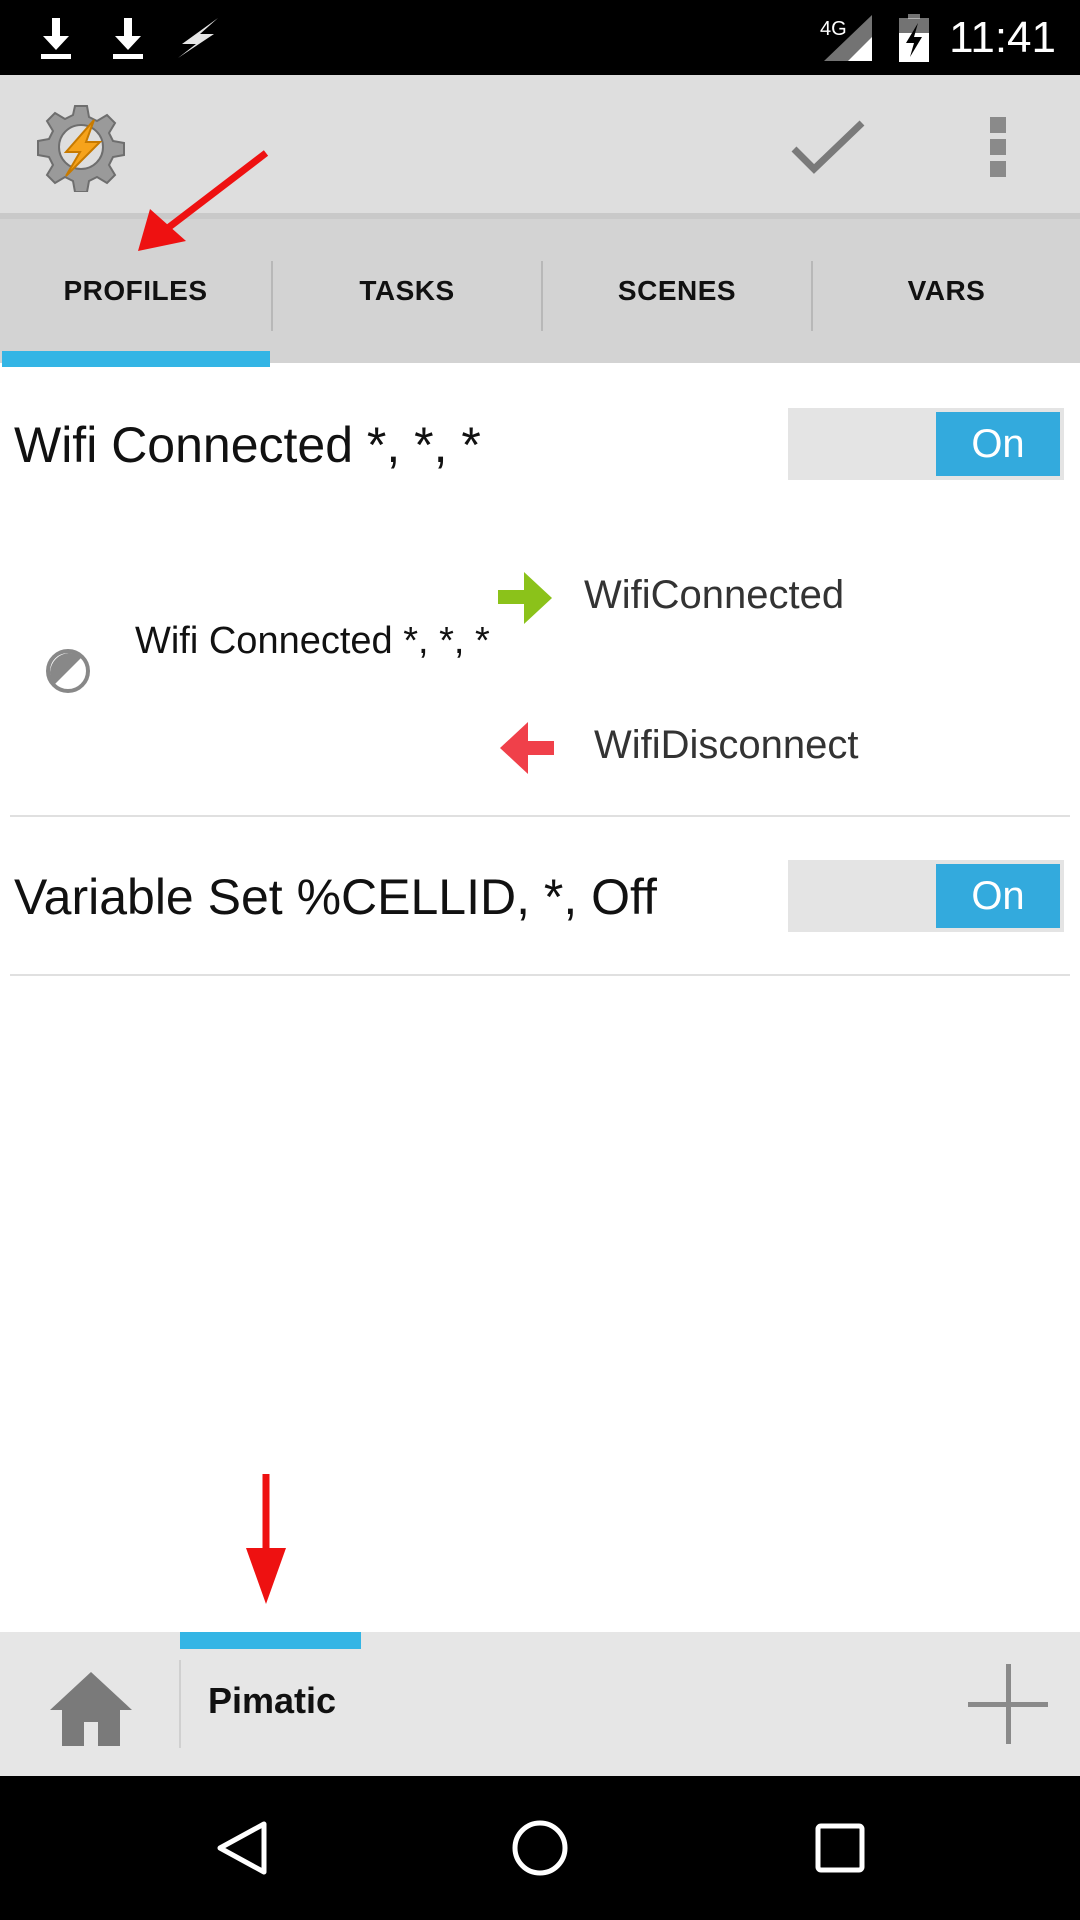  What do you see at coordinates (828, 147) in the screenshot?
I see `checkmark-icon` at bounding box center [828, 147].